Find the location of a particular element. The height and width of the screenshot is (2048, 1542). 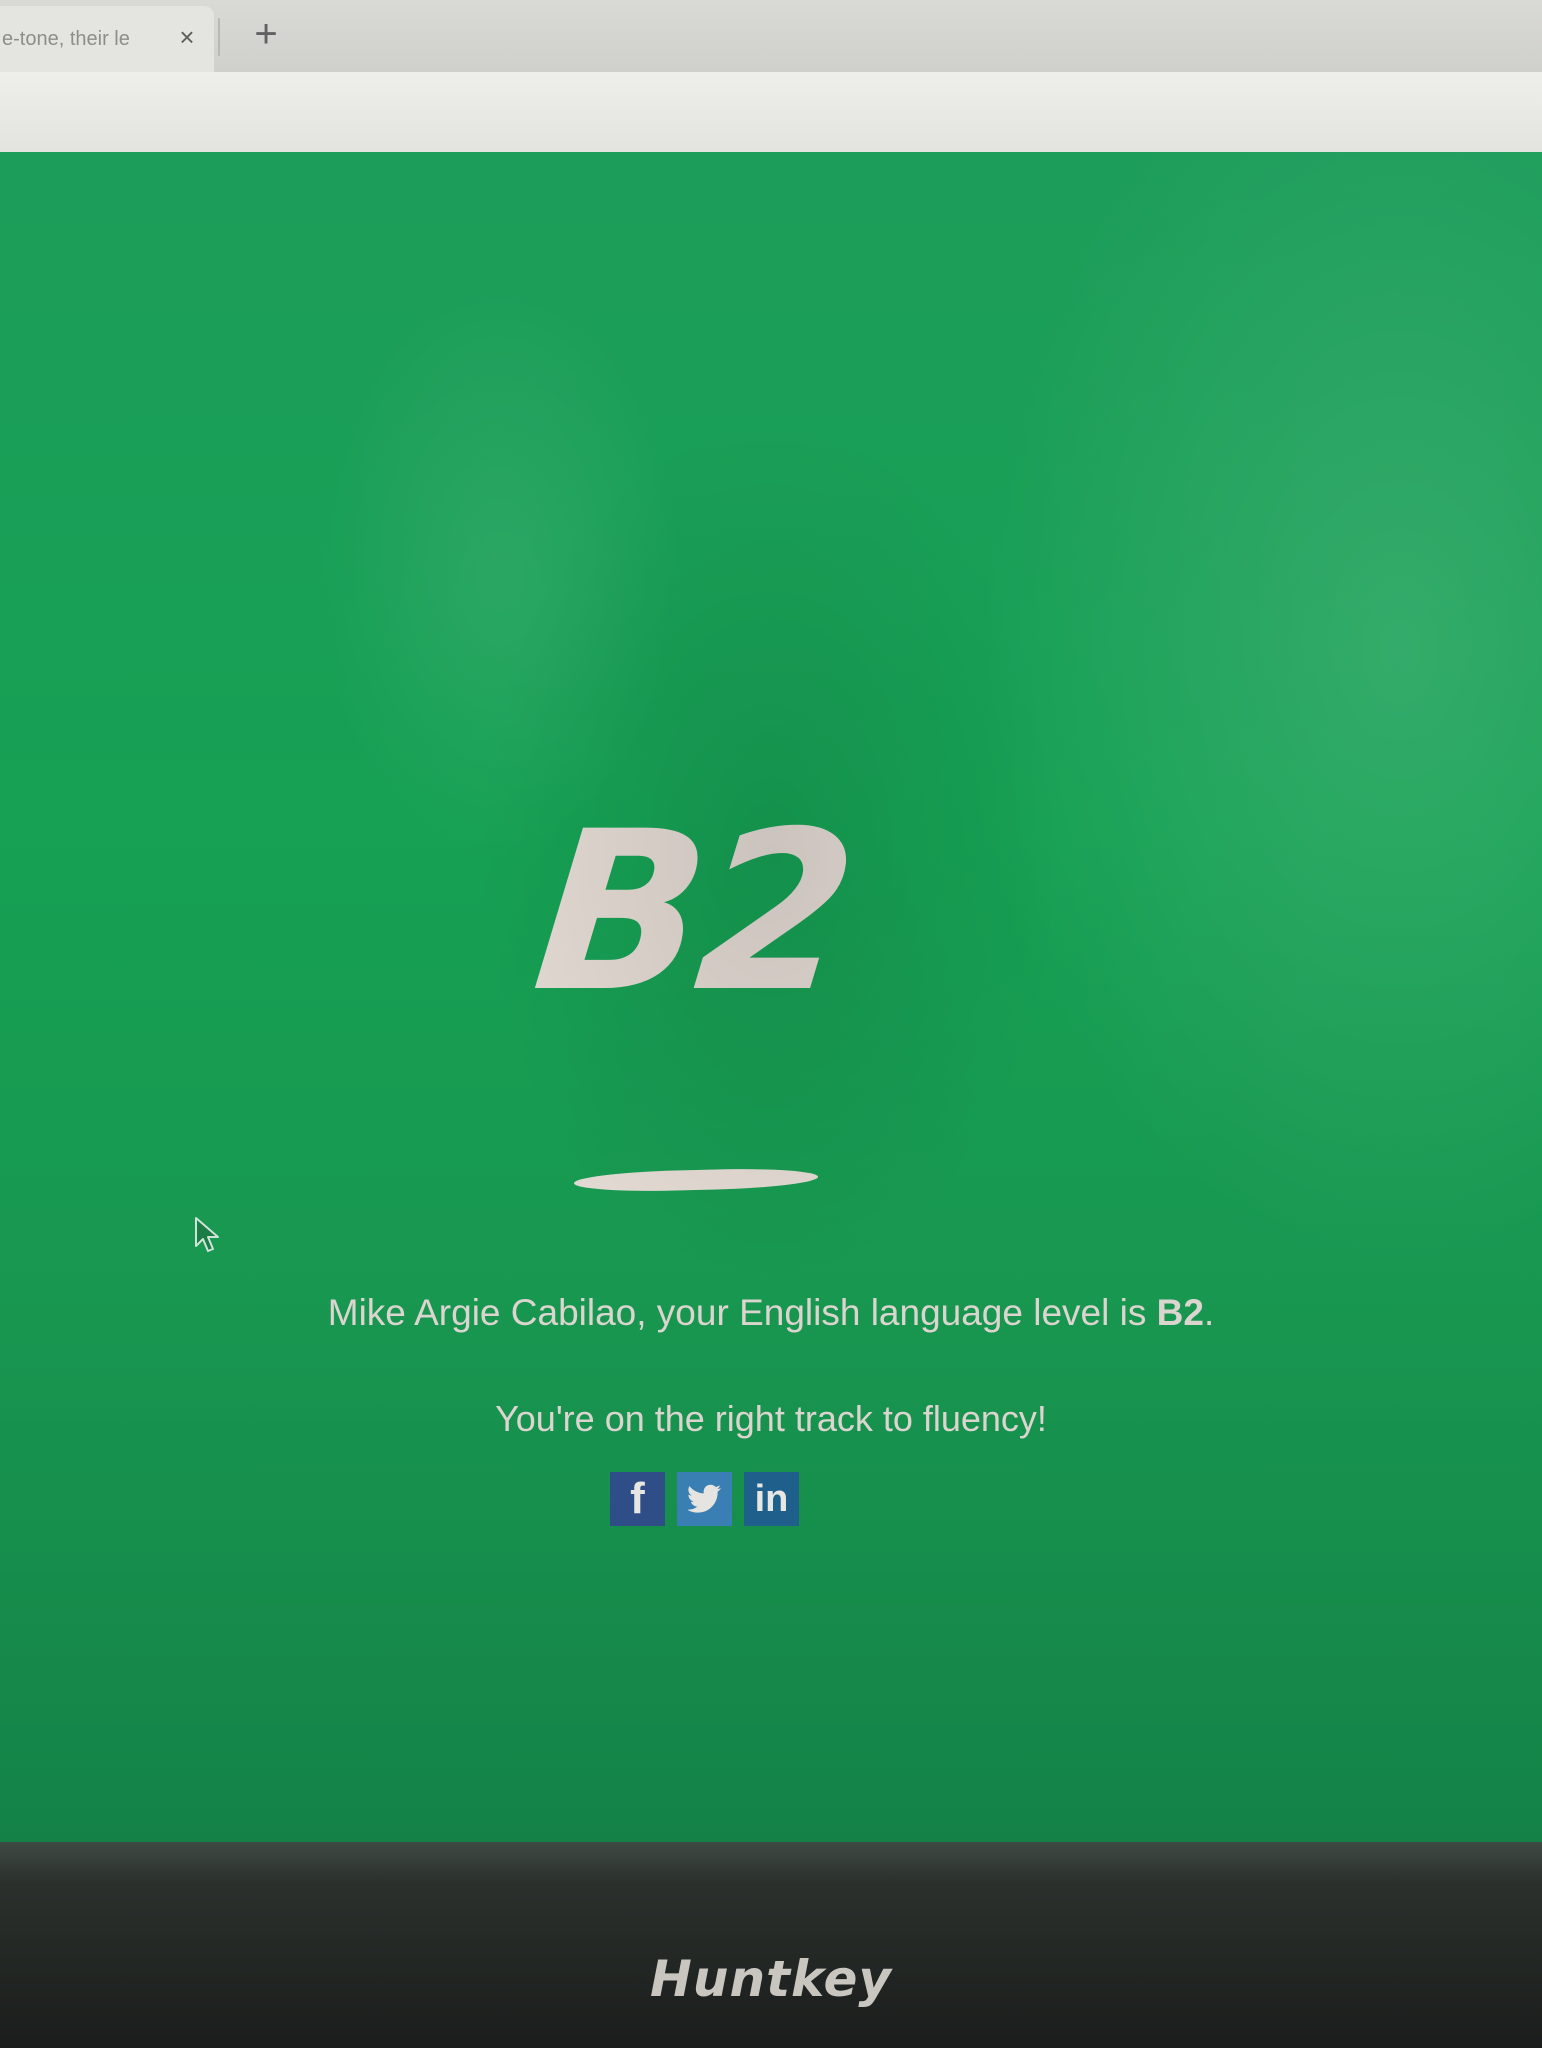

result-period: . is located at coordinates (1209, 1312).